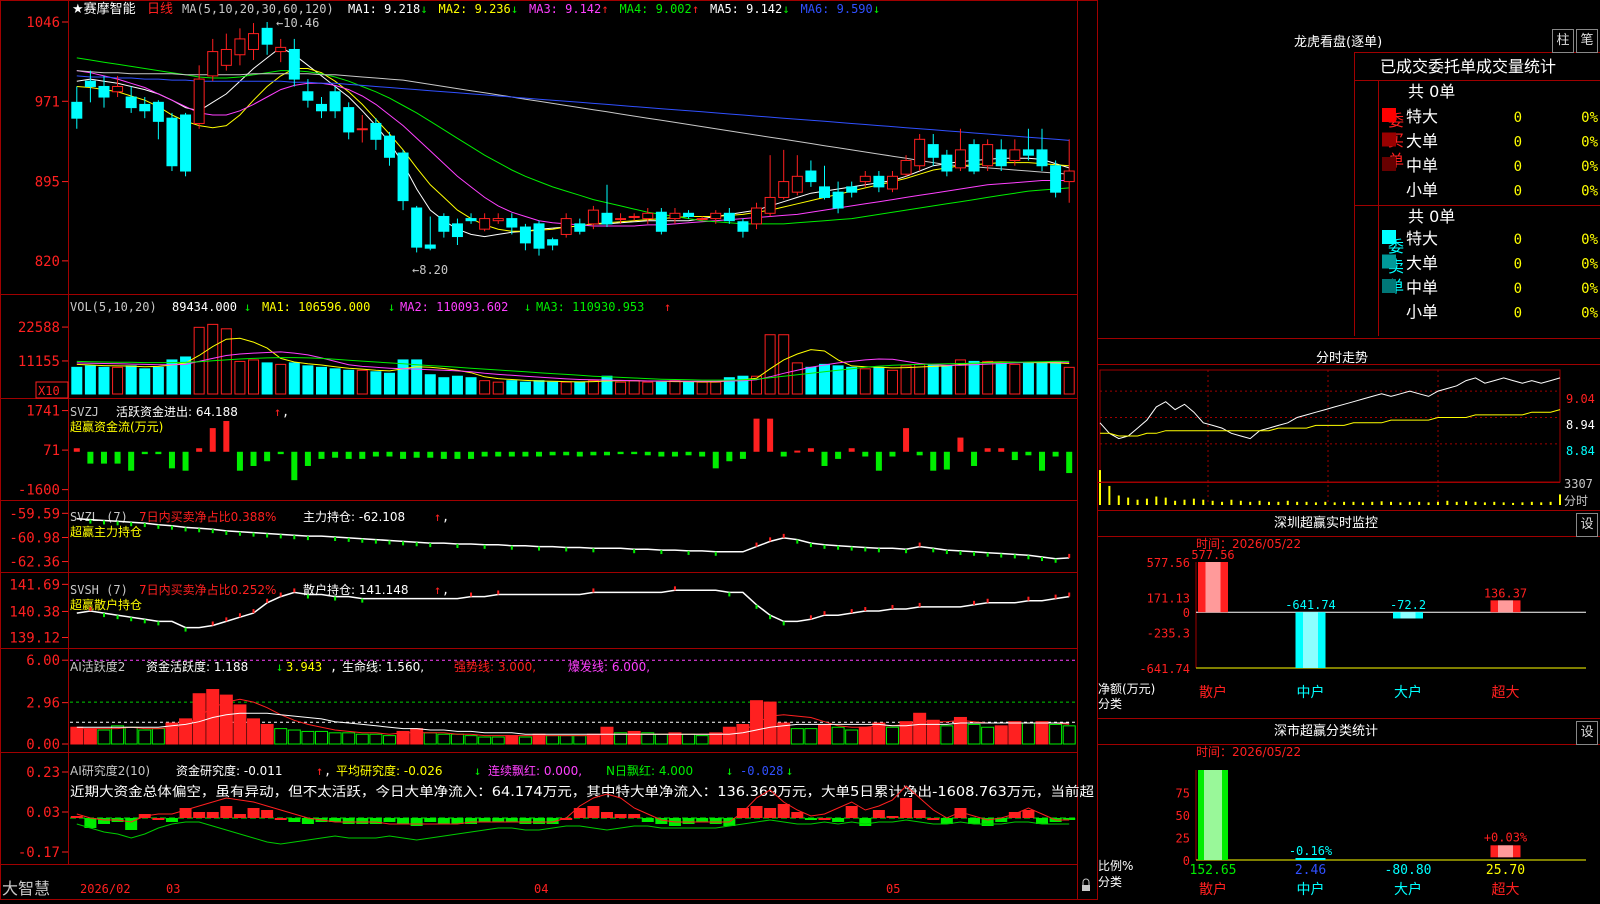 The image size is (1600, 904). What do you see at coordinates (1212, 555) in the screenshot?
I see `sz-bar-label: 577.56` at bounding box center [1212, 555].